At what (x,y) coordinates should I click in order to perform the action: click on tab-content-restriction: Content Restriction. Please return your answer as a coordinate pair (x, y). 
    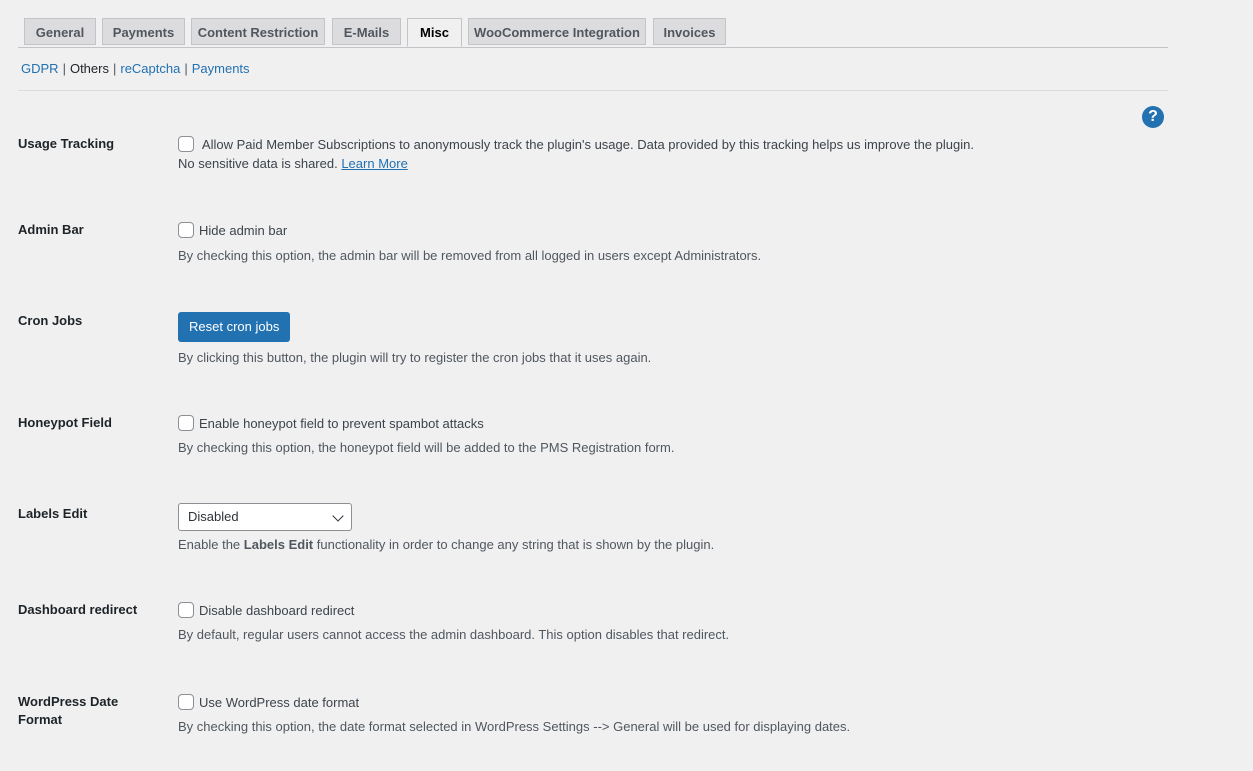
    Looking at the image, I should click on (258, 31).